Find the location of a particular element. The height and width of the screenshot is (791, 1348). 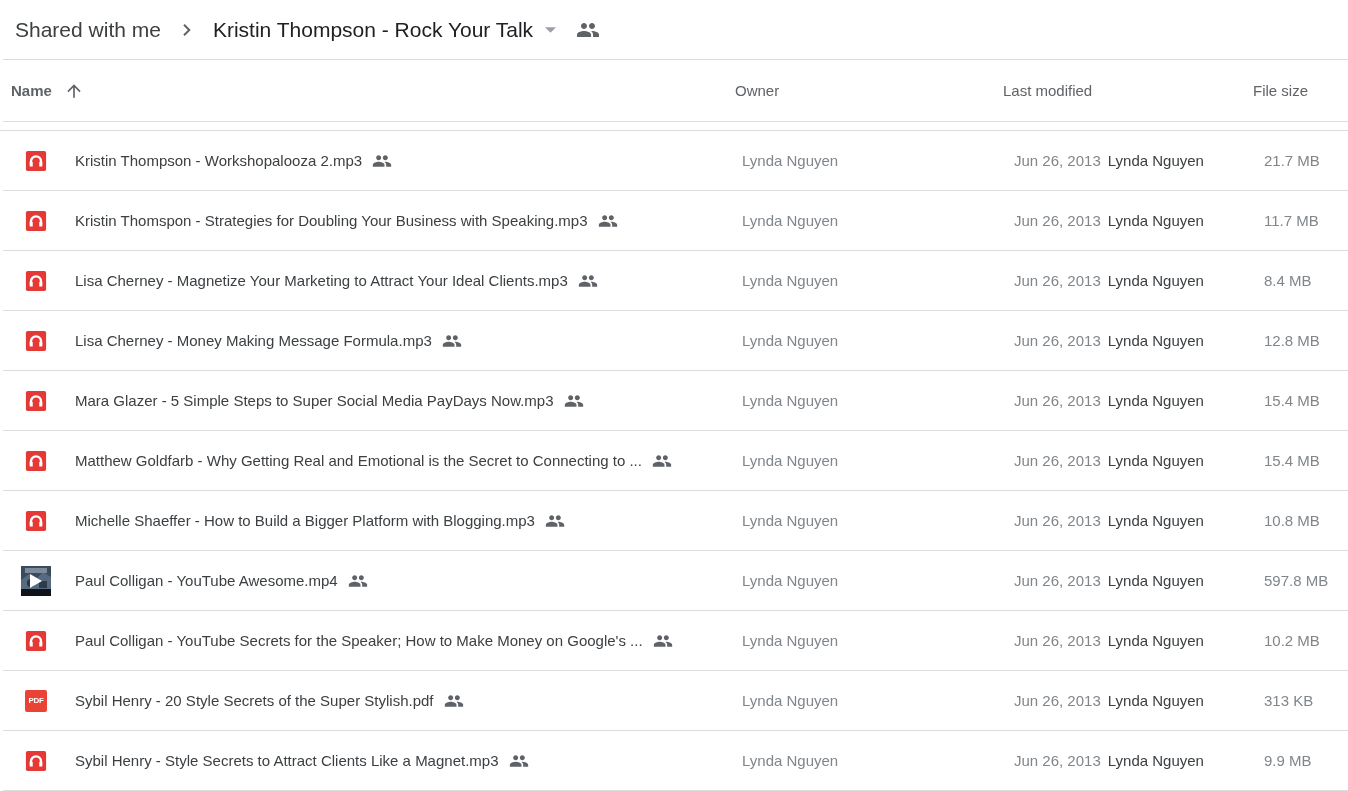

breadcrumb-link: Shared with me is located at coordinates (88, 29).